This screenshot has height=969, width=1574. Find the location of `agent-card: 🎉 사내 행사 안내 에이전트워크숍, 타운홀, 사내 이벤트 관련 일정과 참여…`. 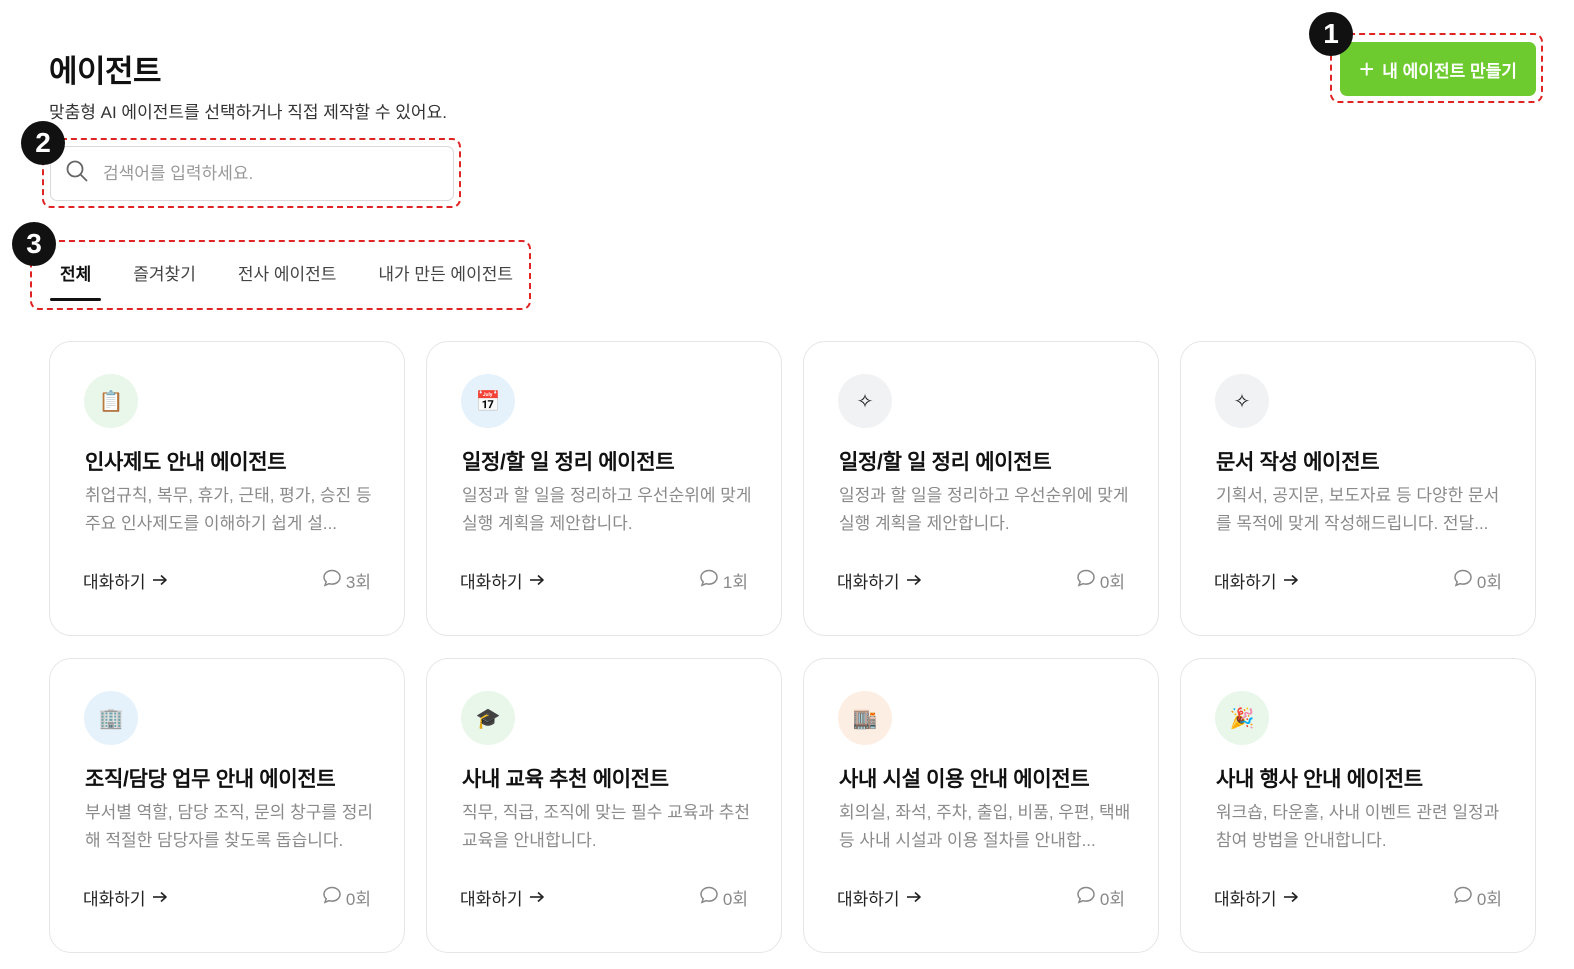

agent-card: 🎉 사내 행사 안내 에이전트워크숍, 타운홀, 사내 이벤트 관련 일정과 참여… is located at coordinates (1358, 805).